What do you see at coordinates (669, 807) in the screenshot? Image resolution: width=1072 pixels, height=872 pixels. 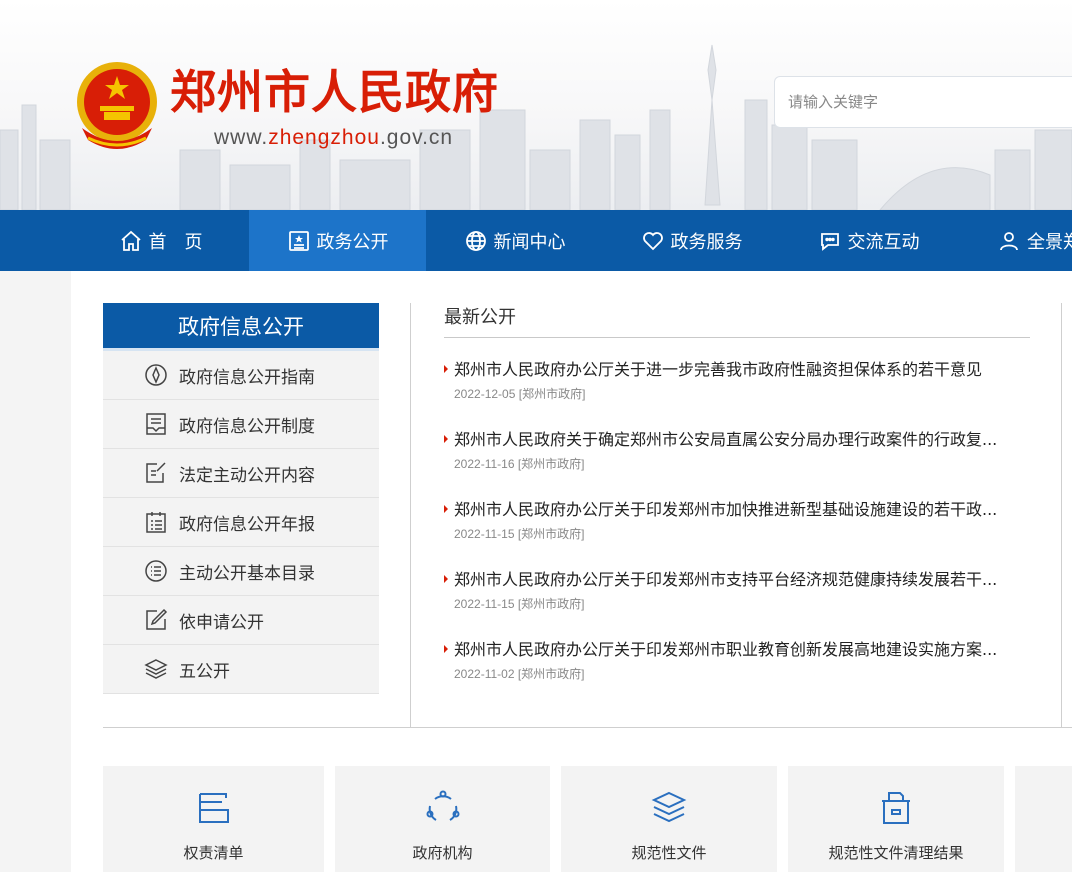 I see `stack-icon` at bounding box center [669, 807].